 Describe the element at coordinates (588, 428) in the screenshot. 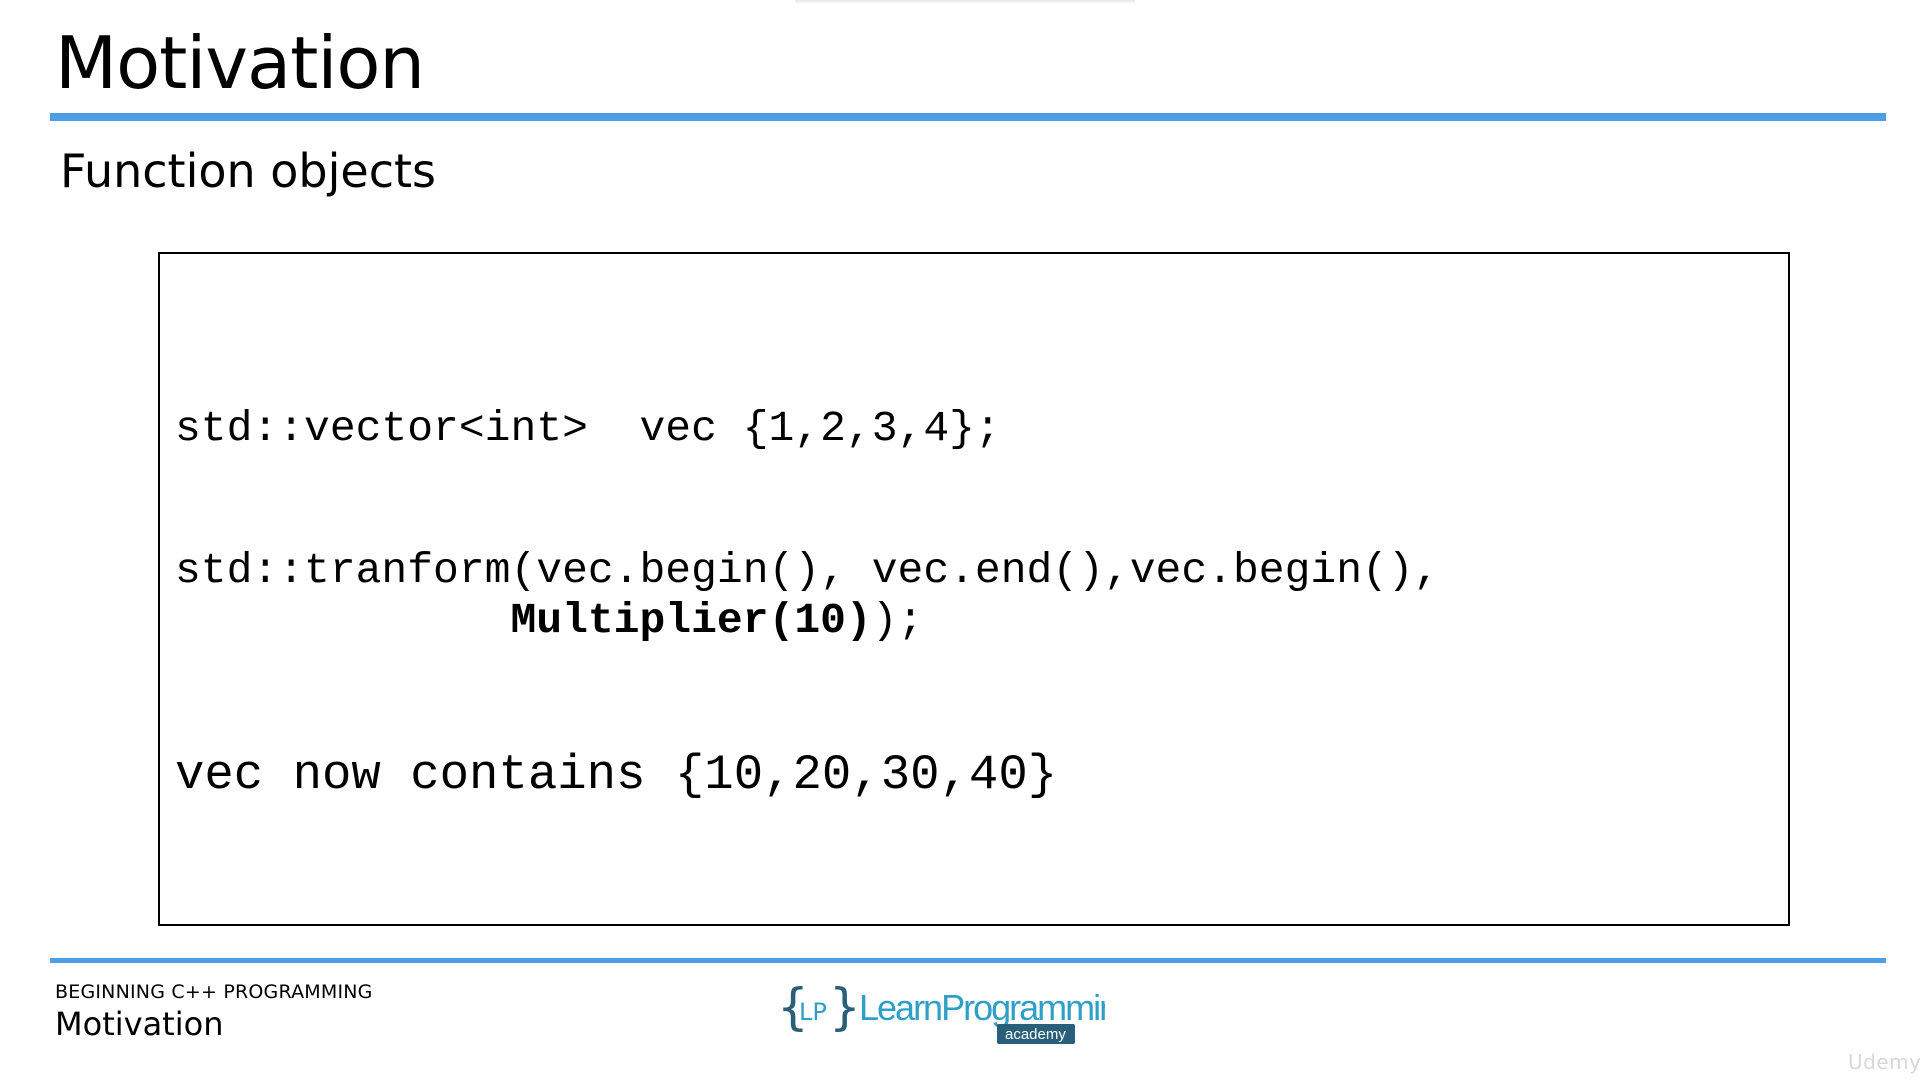

I see `code-line-vector: std::vector<int> vec {1,2,3,4};` at that location.